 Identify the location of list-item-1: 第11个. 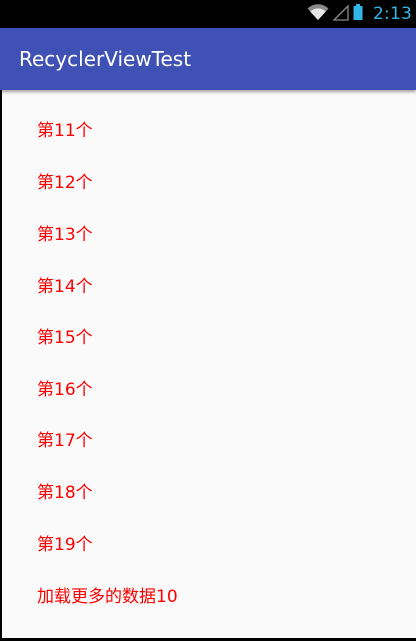
(65, 131).